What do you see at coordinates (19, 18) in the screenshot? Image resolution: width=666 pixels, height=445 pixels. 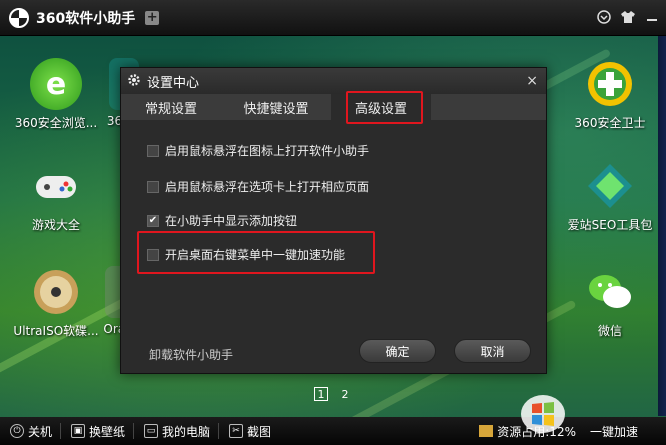 I see `360-helper-logo-icon` at bounding box center [19, 18].